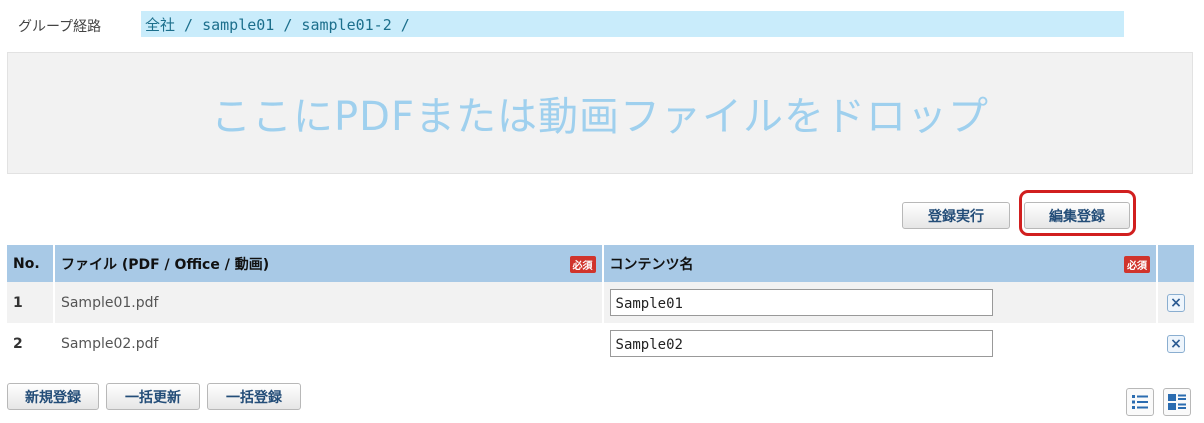 The height and width of the screenshot is (423, 1204). Describe the element at coordinates (600, 117) in the screenshot. I see `drop-zone-text: ここにPDFまたは動画ファイルをドロップ` at that location.